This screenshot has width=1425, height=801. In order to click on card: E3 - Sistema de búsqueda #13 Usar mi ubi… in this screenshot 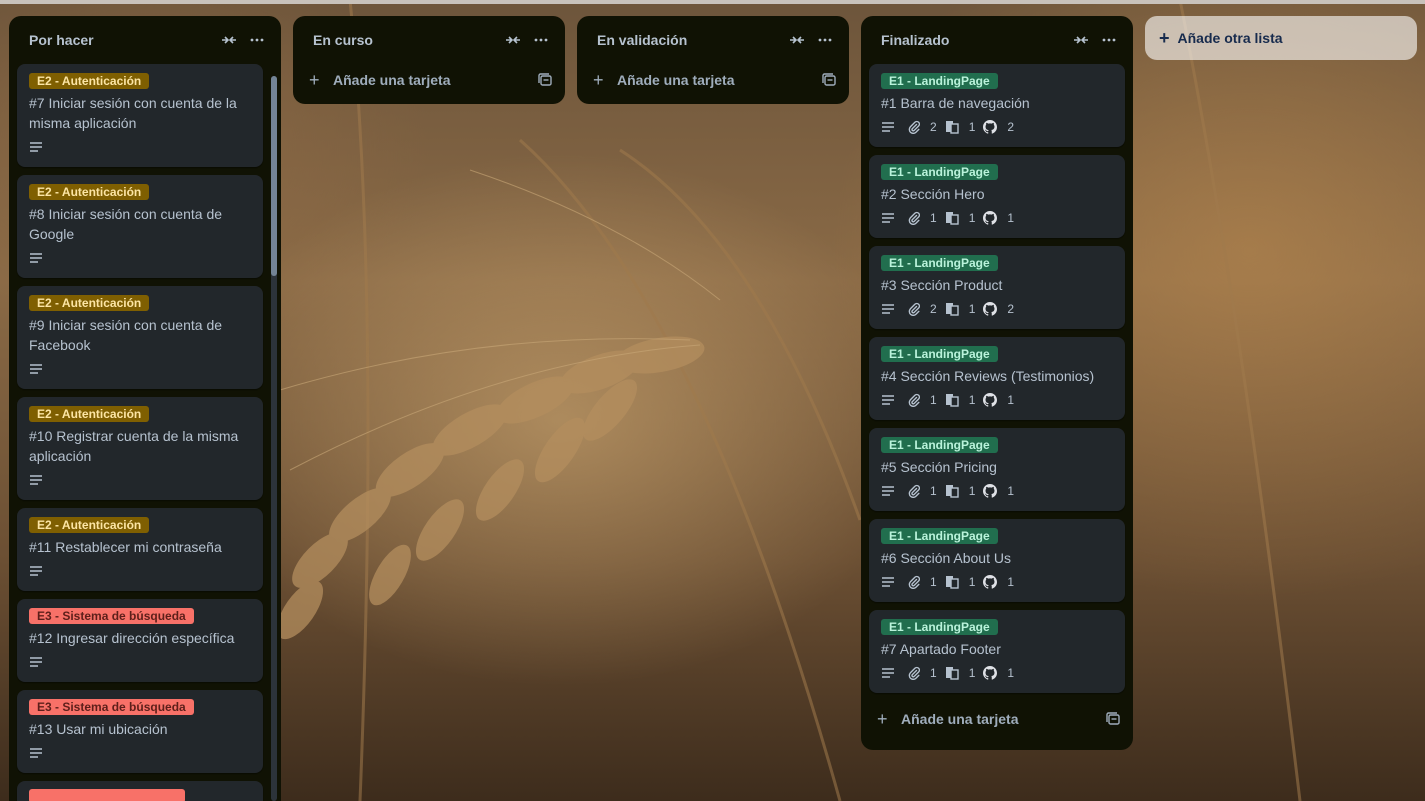, I will do `click(140, 731)`.